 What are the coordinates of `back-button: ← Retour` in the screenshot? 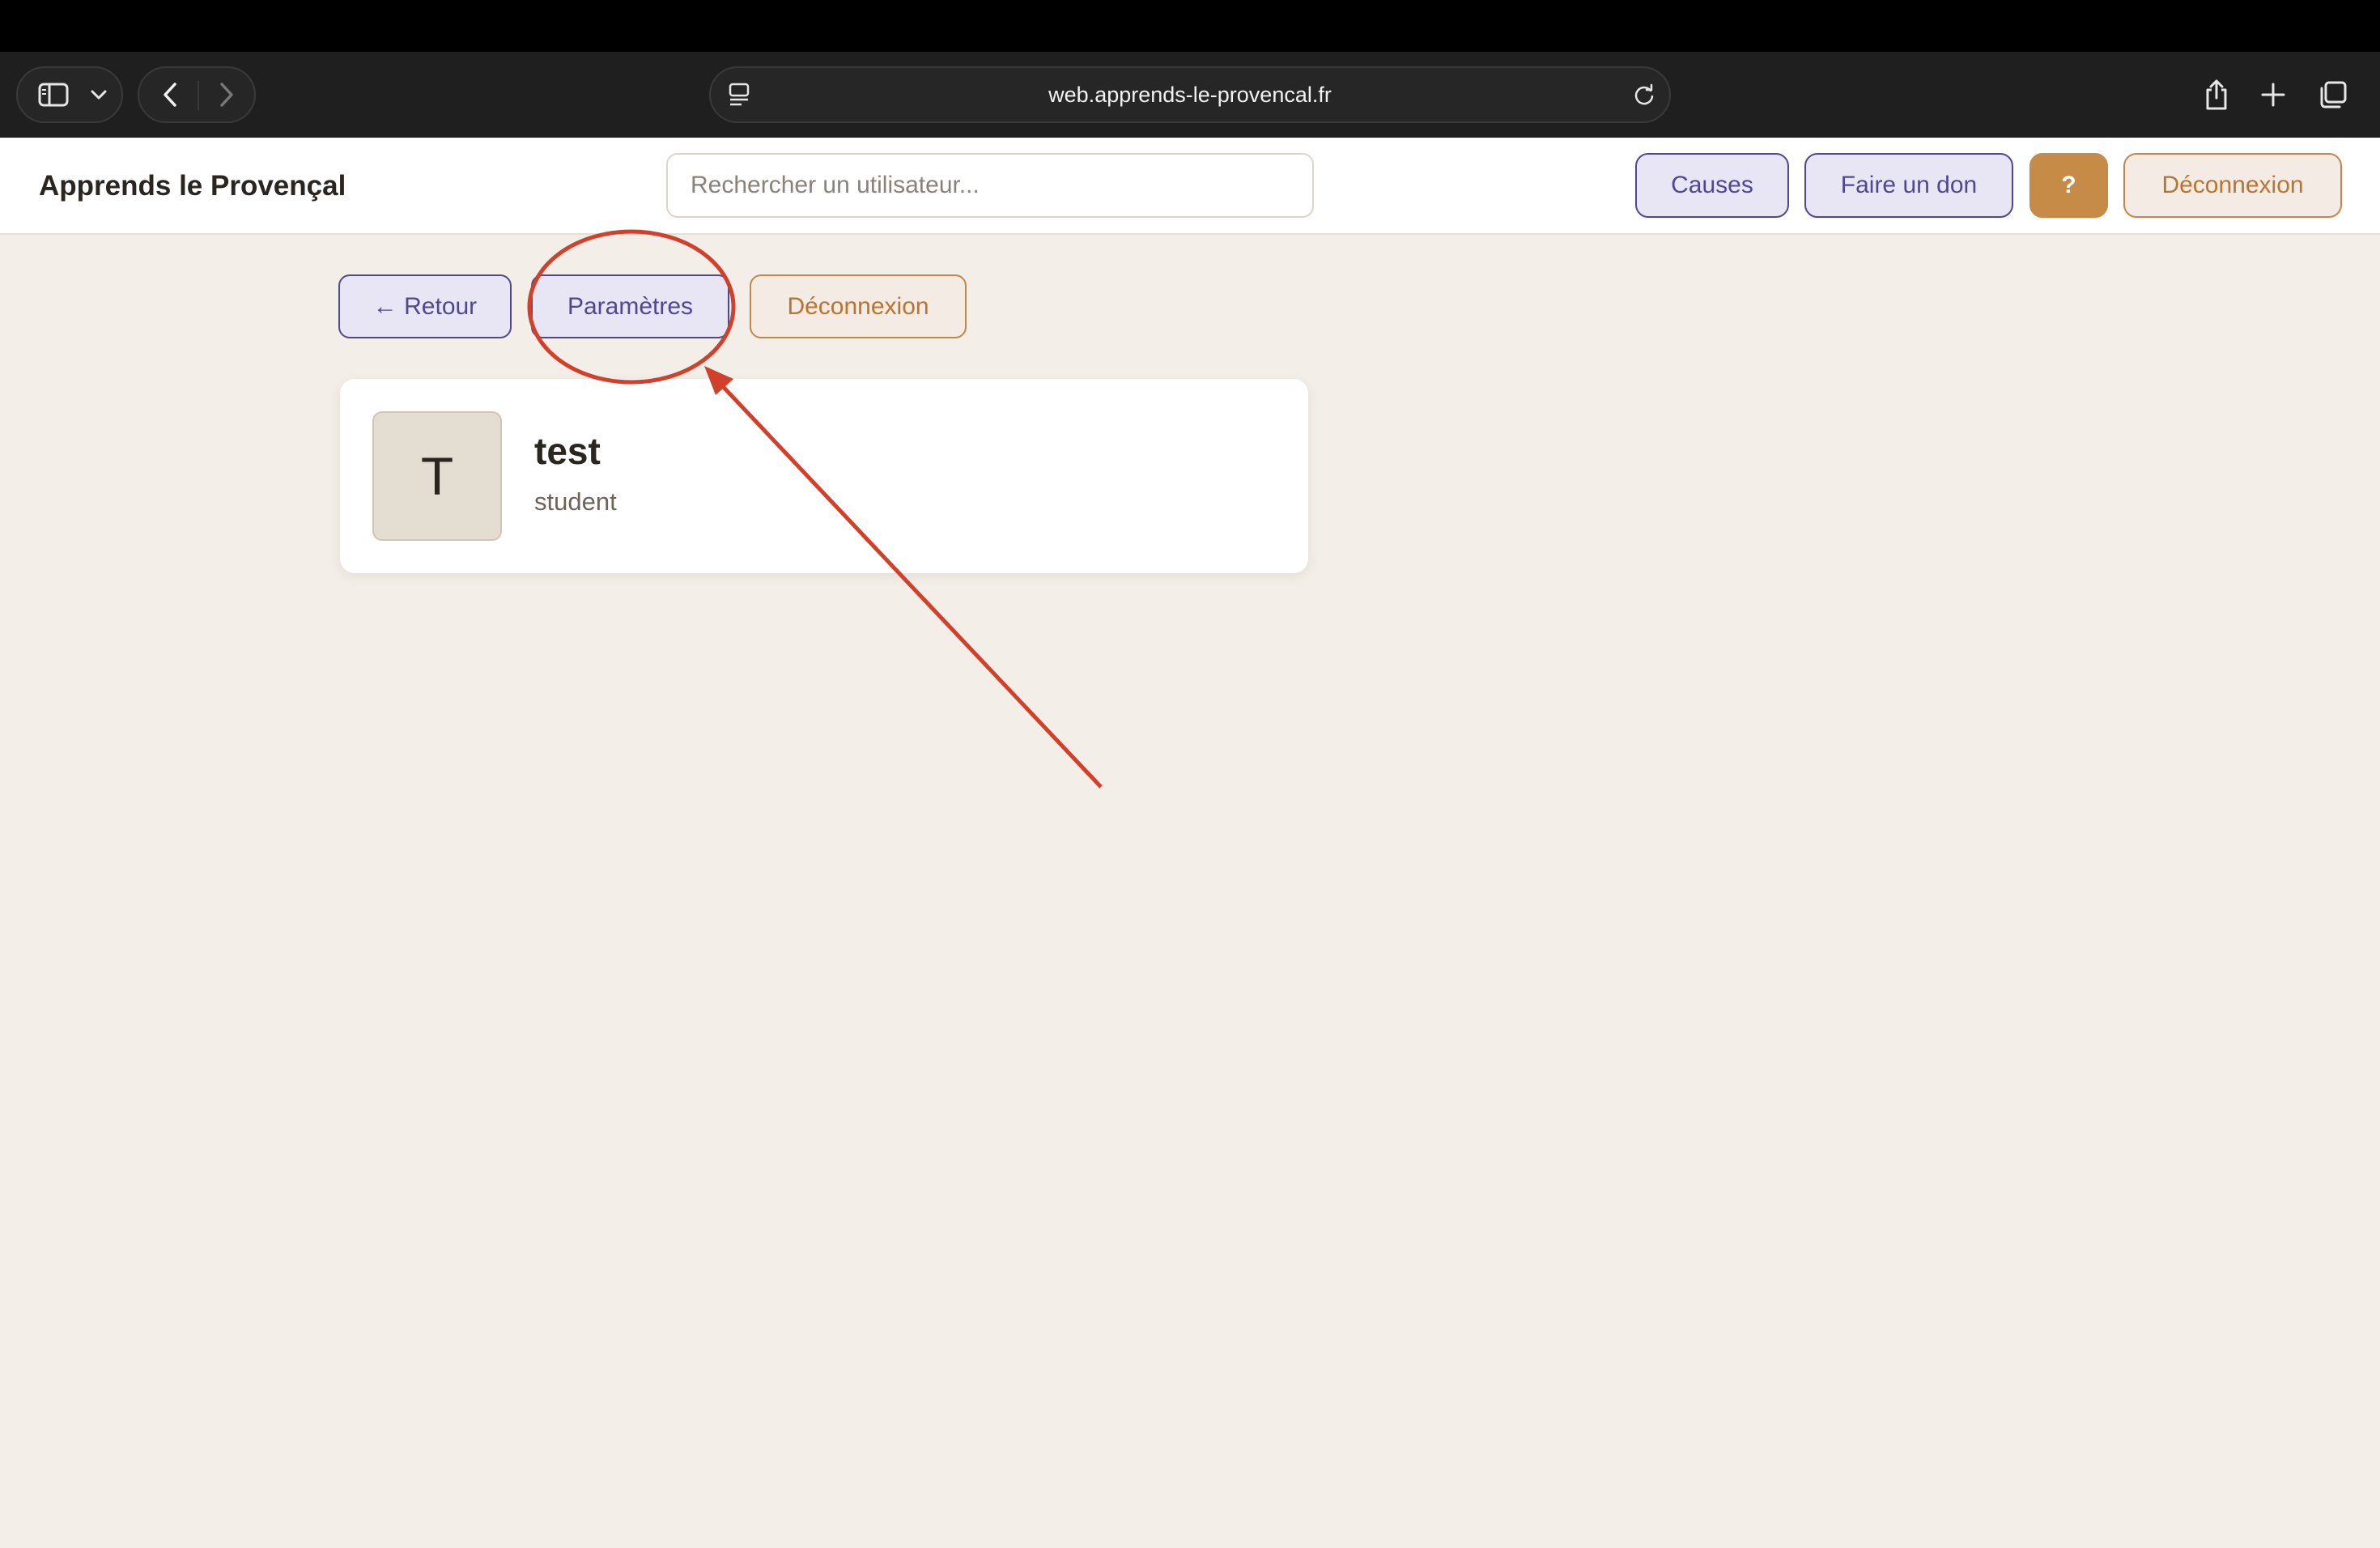 It's located at (425, 306).